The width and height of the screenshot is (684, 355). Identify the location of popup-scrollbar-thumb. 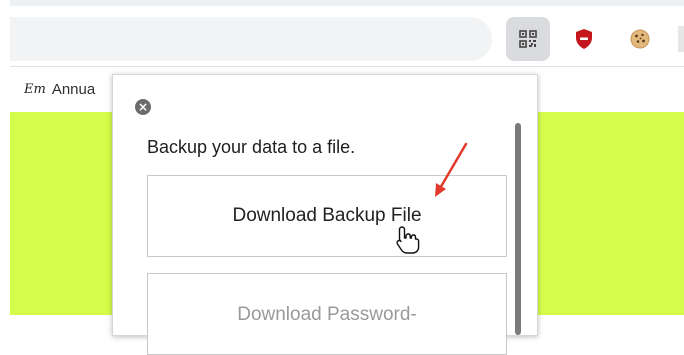
(518, 229).